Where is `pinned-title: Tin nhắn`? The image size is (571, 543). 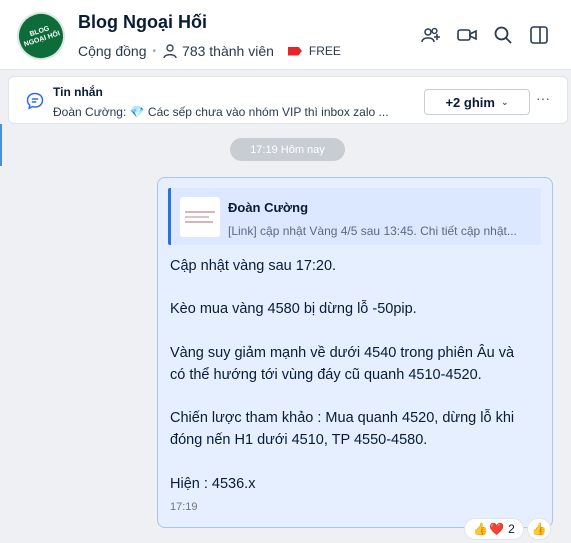 pinned-title: Tin nhắn is located at coordinates (78, 92).